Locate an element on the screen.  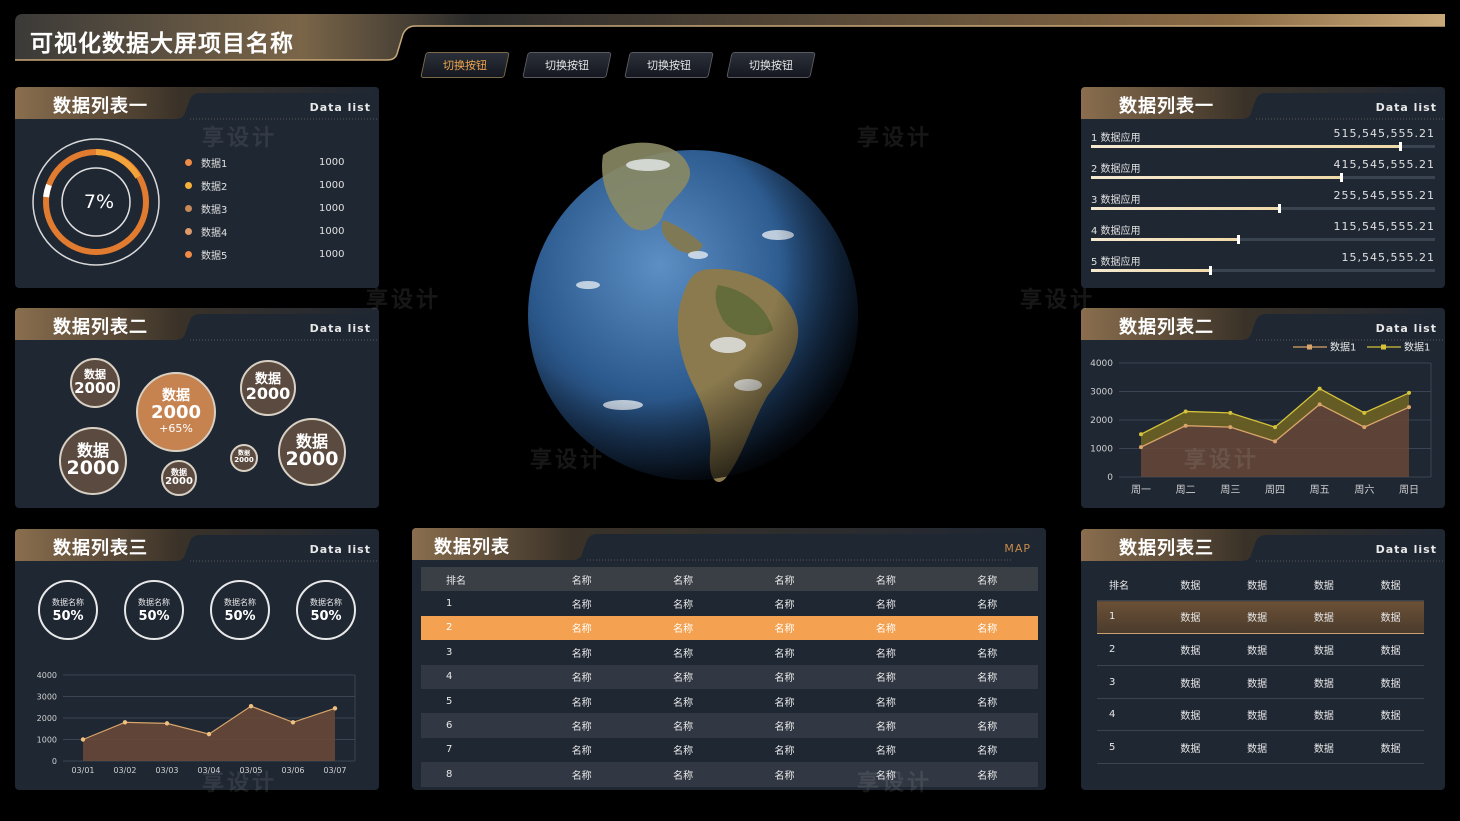
y-tick-label: 3000 is located at coordinates (1101, 393).